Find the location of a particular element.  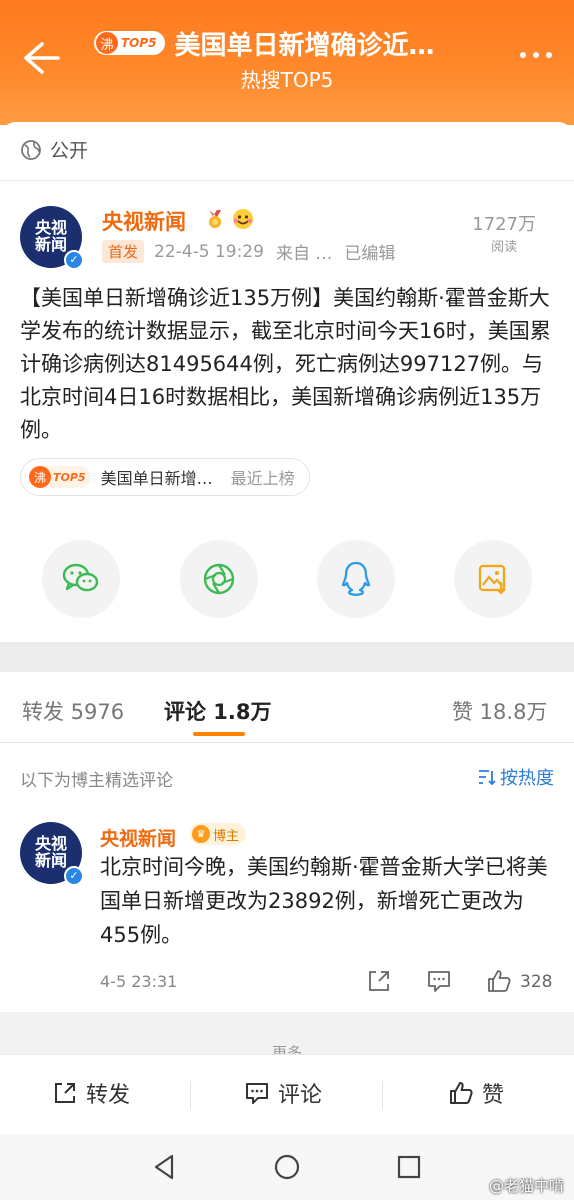

topic-status: 最近上榜 is located at coordinates (262, 478).